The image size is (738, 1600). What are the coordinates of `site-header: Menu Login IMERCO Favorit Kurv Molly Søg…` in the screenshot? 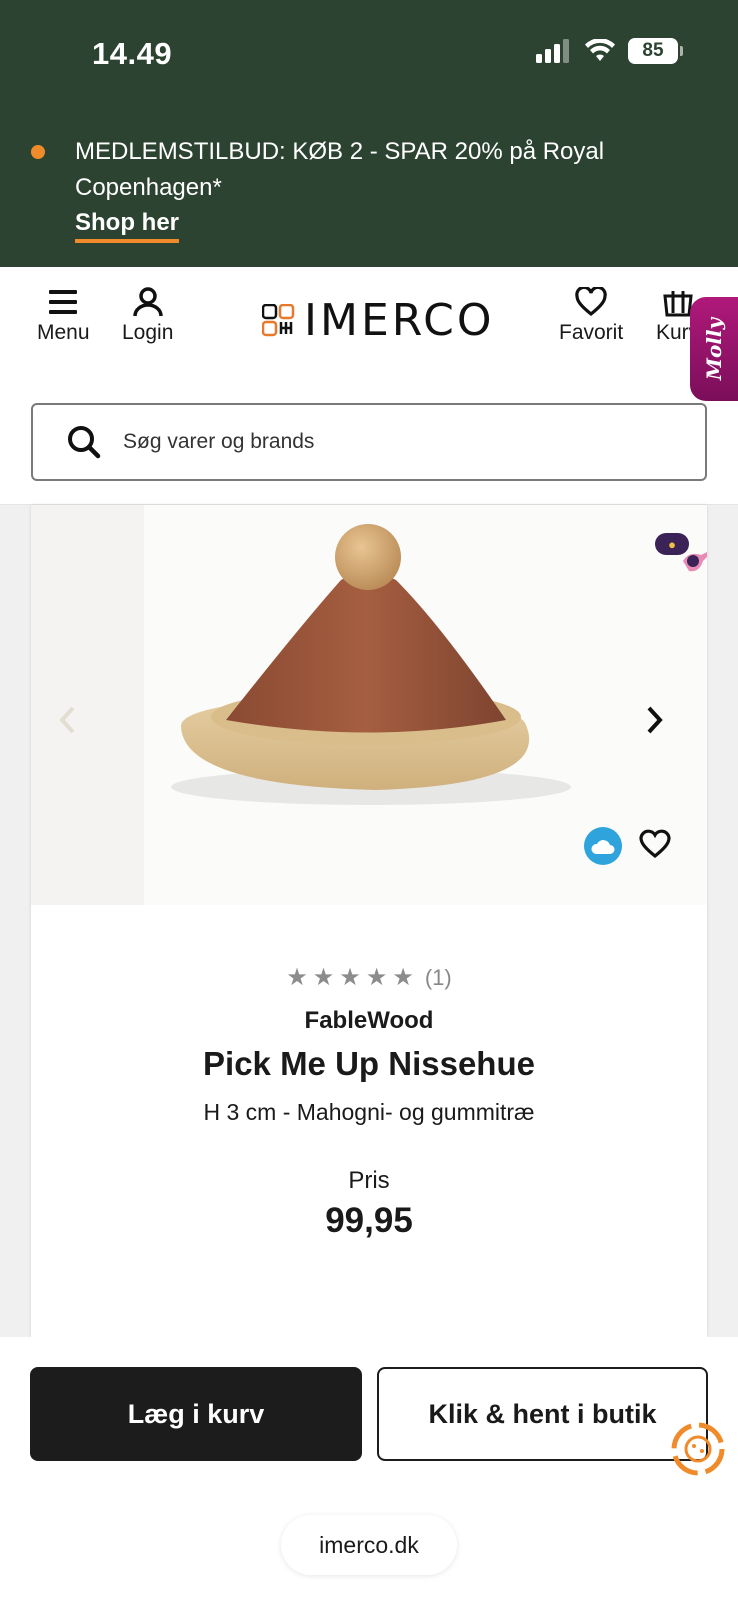 It's located at (369, 386).